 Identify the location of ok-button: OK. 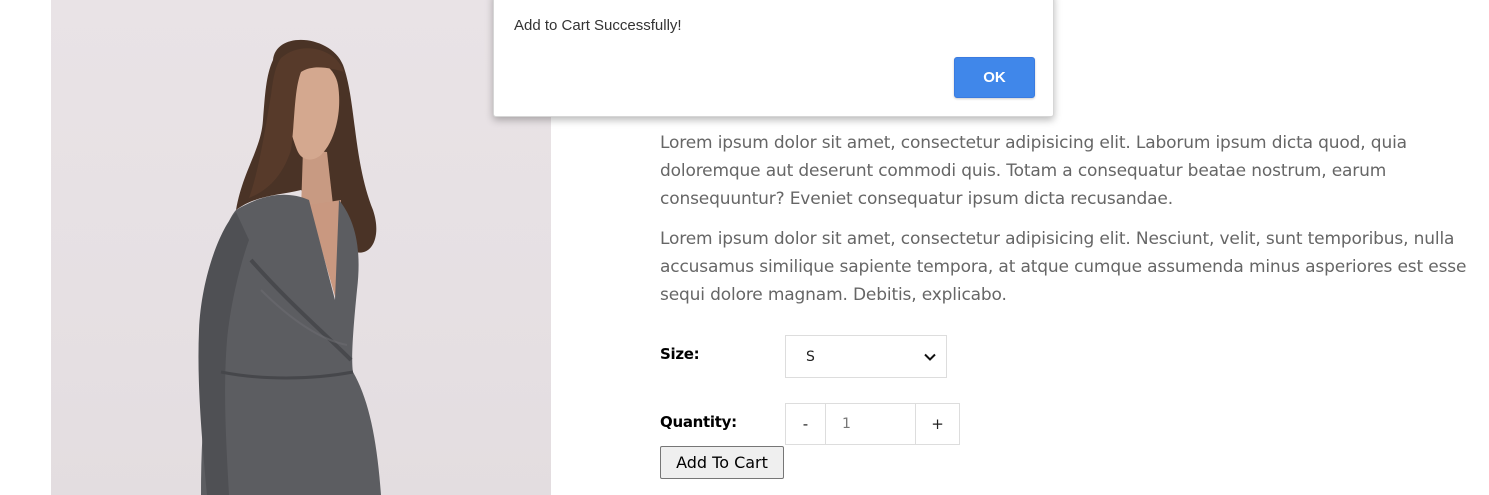
(994, 77).